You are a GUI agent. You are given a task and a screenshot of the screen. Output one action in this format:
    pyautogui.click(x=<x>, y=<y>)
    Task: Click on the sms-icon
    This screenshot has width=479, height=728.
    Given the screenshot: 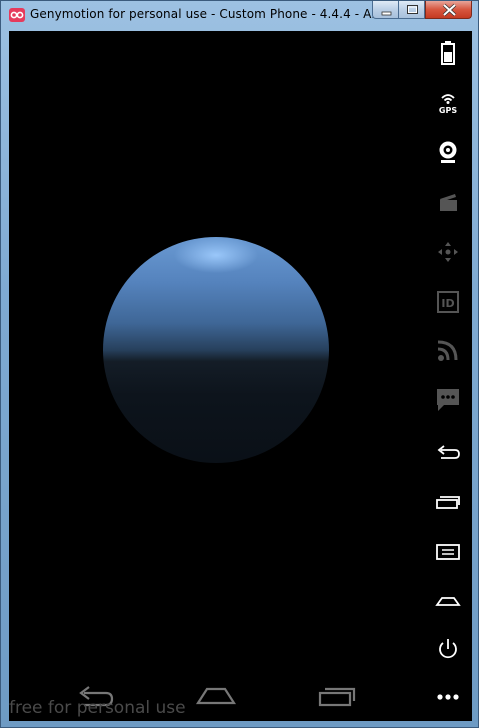 What is the action you would take?
    pyautogui.click(x=448, y=399)
    